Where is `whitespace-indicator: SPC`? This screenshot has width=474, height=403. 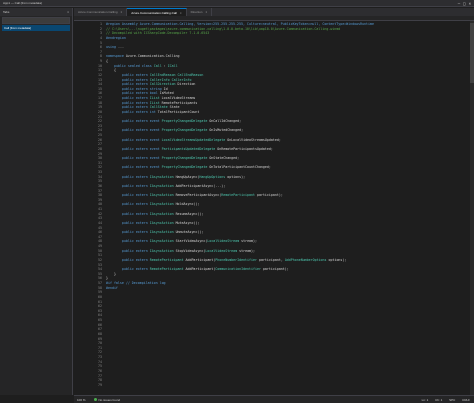
whitespace-indicator: SPC is located at coordinates (452, 400).